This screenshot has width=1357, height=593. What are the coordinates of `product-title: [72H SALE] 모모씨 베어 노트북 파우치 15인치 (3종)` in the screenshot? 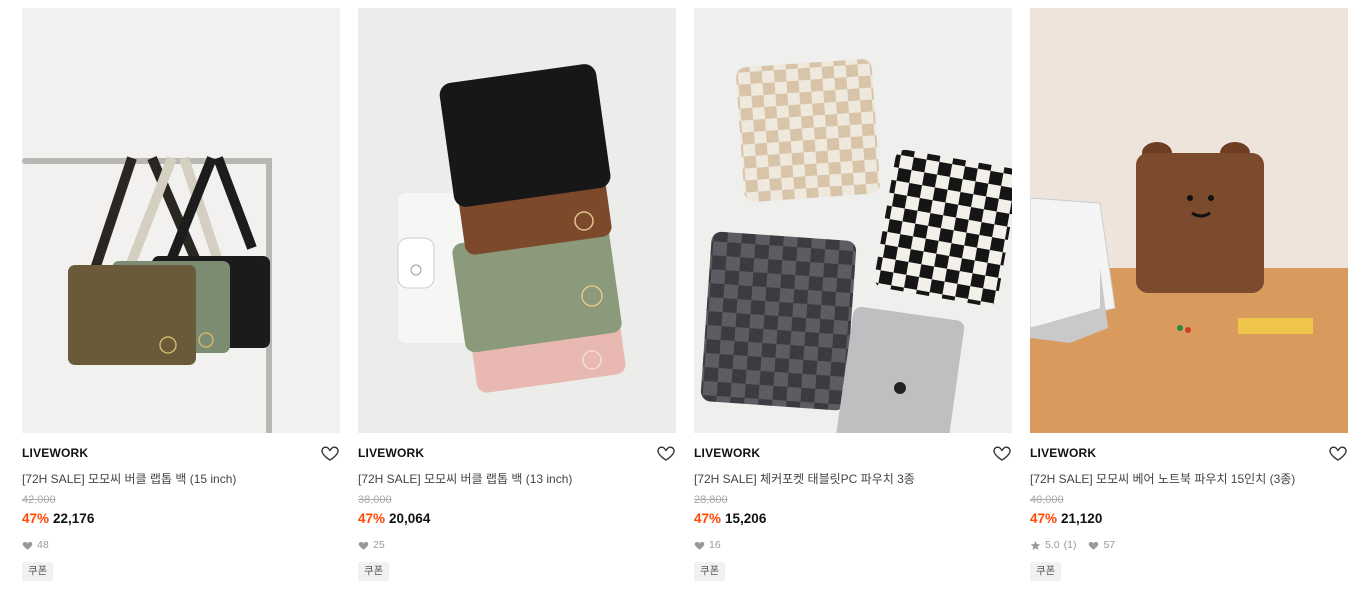 It's located at (1162, 478).